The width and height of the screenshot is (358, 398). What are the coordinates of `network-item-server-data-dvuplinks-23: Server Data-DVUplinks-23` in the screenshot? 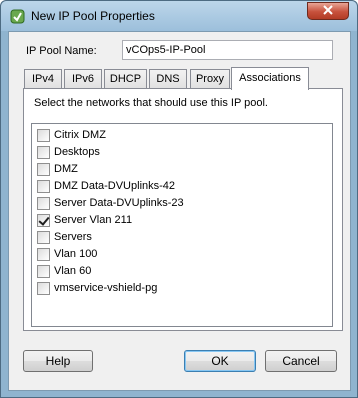 It's located at (110, 203).